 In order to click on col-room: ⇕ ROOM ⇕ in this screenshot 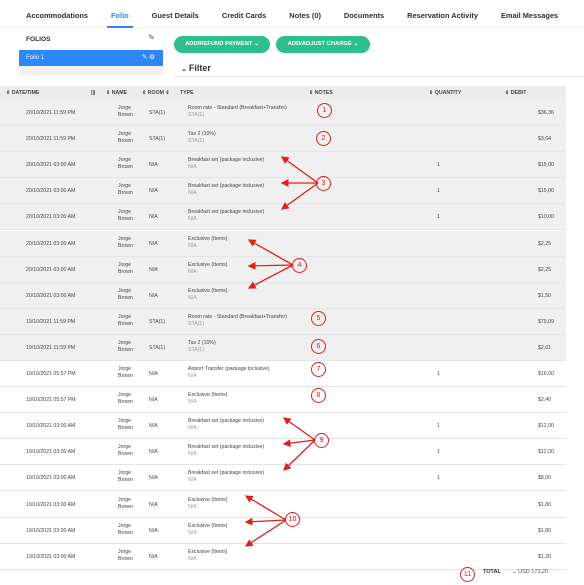, I will do `click(156, 93)`.